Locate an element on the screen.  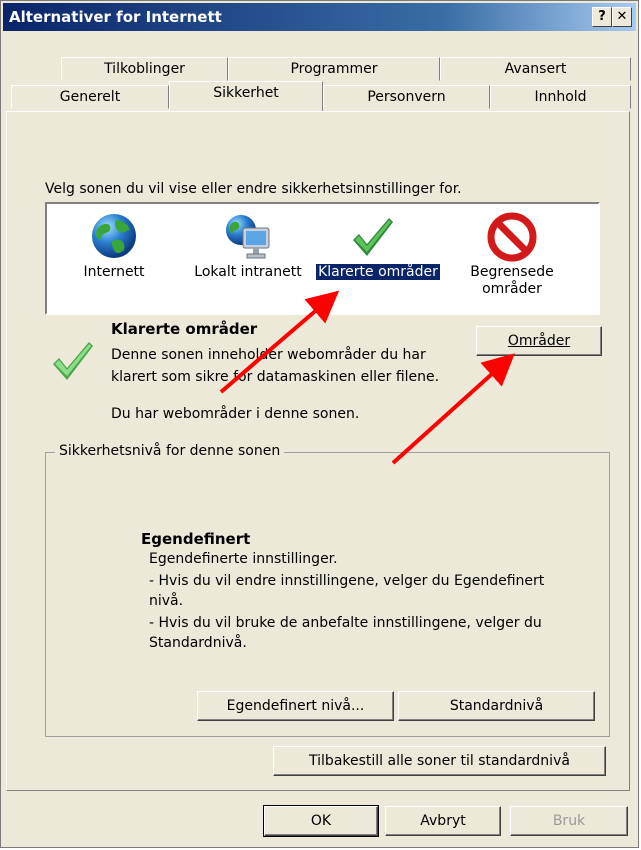
sites-button: Områder is located at coordinates (539, 341).